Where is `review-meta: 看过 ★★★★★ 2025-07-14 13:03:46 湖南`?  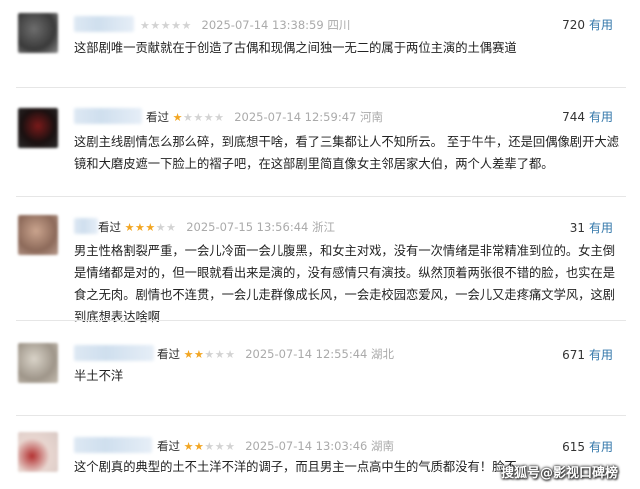
review-meta: 看过 ★★★★★ 2025-07-14 13:03:46 湖南 is located at coordinates (275, 446).